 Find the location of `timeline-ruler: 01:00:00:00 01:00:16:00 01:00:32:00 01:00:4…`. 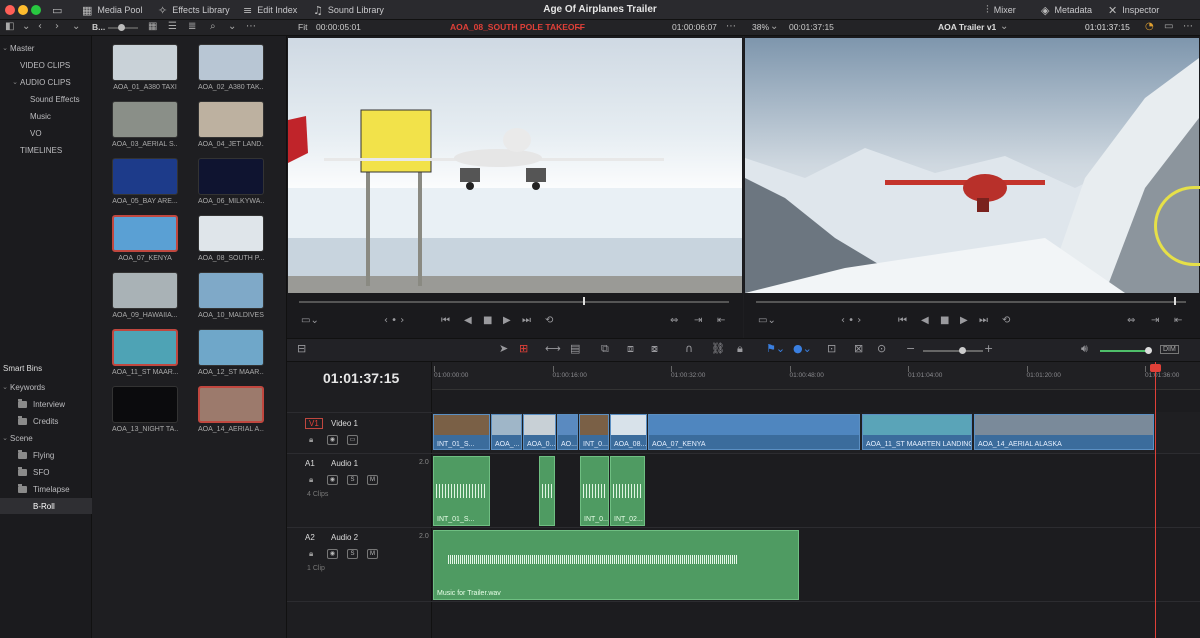

timeline-ruler: 01:00:00:00 01:00:16:00 01:00:32:00 01:00:4… is located at coordinates (816, 376).